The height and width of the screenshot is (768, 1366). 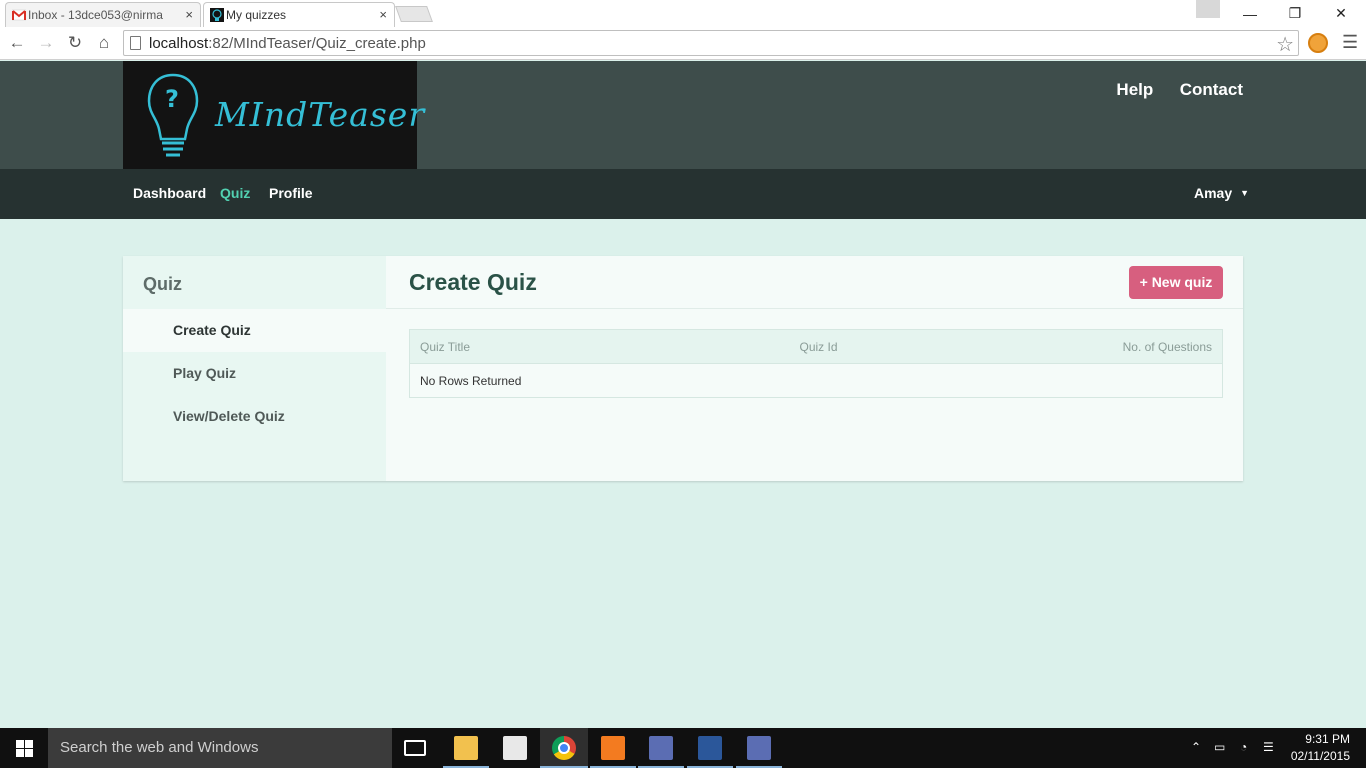 I want to click on nav-quiz: Quiz, so click(x=235, y=193).